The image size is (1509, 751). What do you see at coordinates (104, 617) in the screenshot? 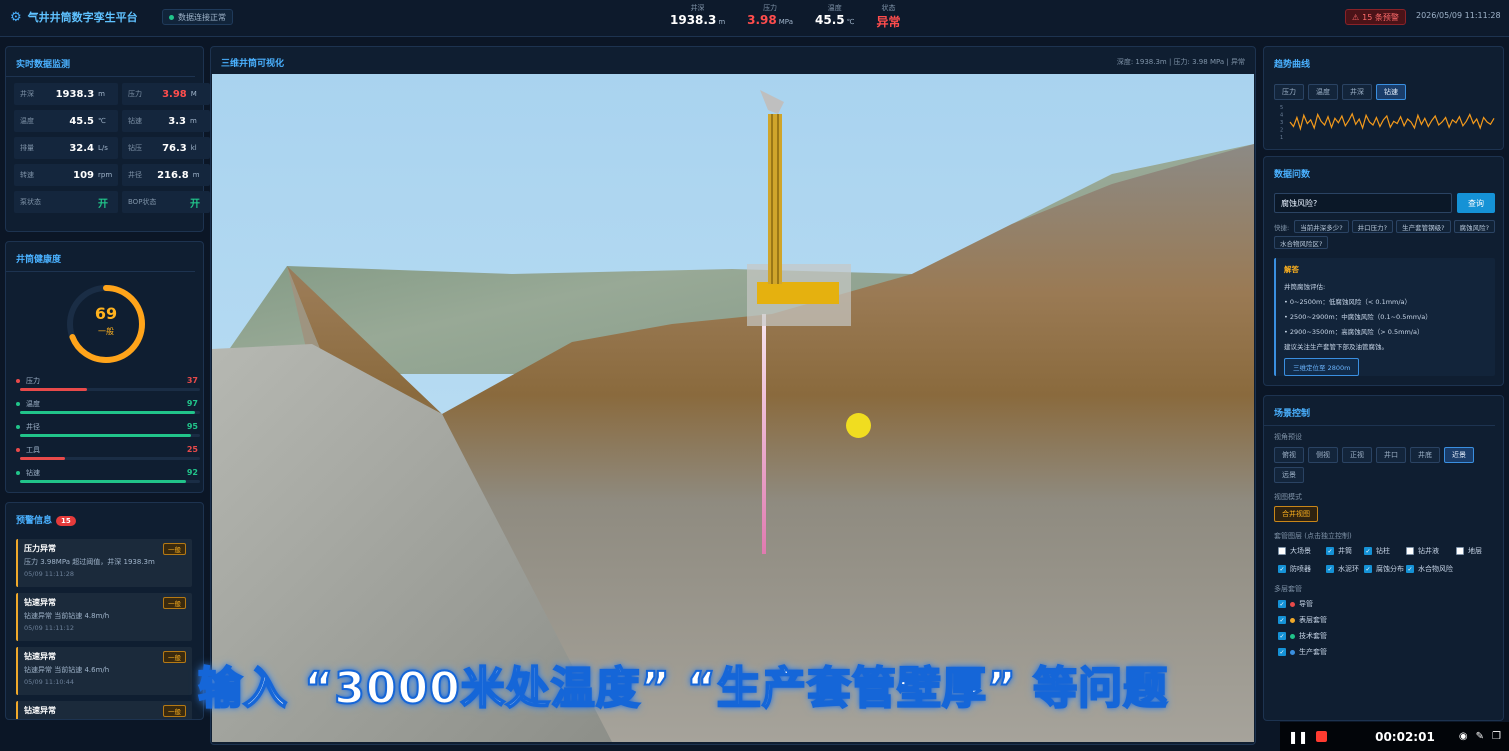
I see `alert-item: 钻速异常 一般 钻速异常 当前钻速 4.8m/h 05/09 11:11:12` at bounding box center [104, 617].